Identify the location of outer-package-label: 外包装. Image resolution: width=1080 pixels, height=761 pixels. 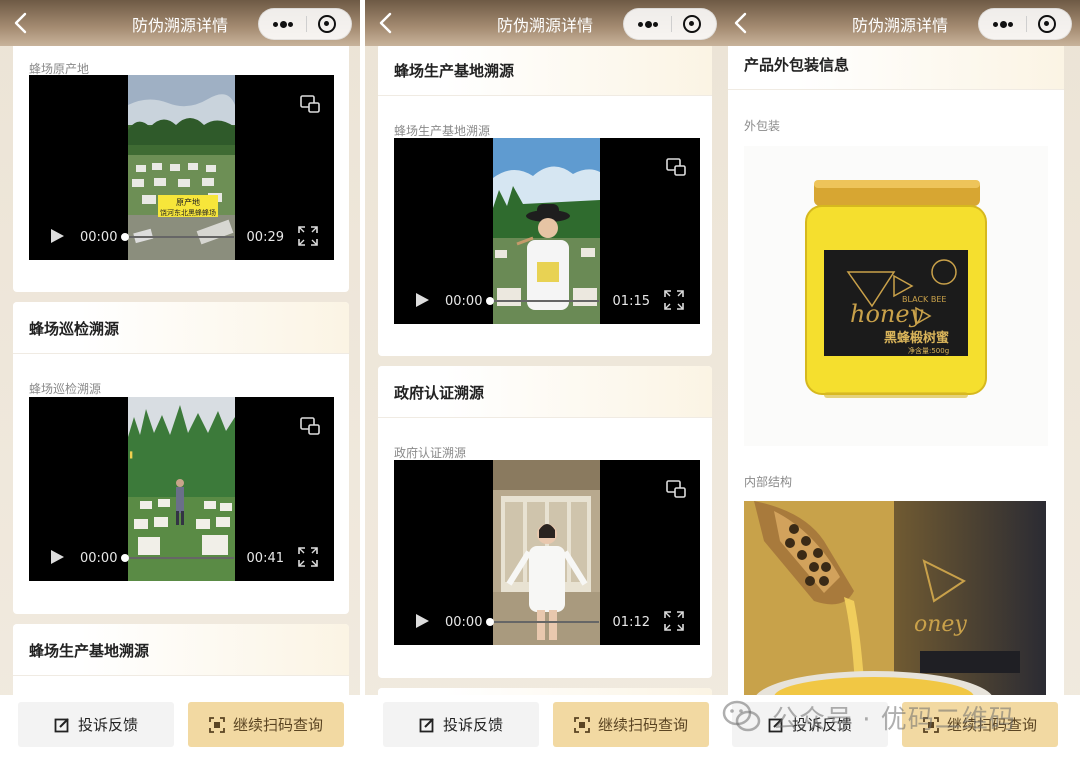
(762, 126).